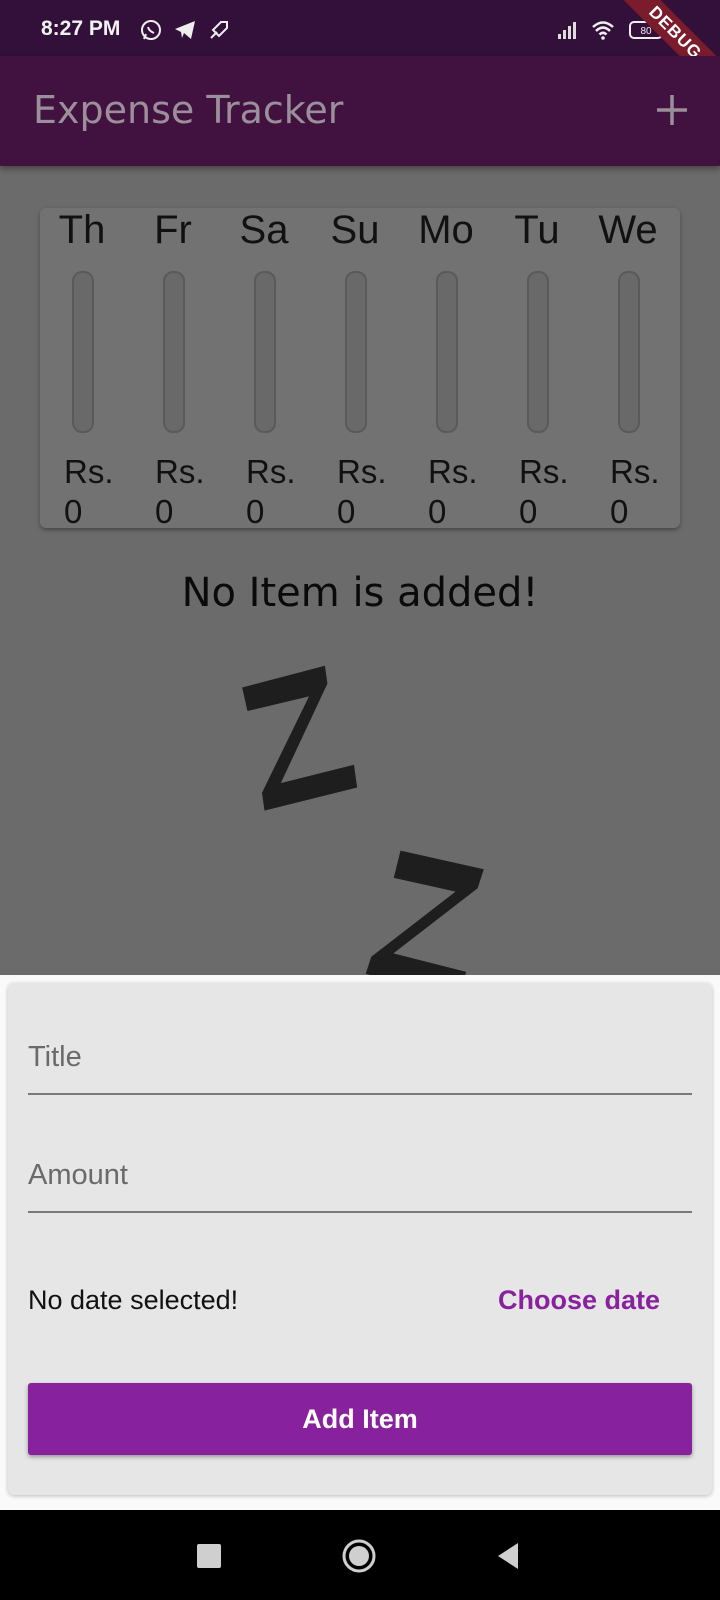 The width and height of the screenshot is (720, 1600). What do you see at coordinates (360, 1303) in the screenshot?
I see `date-row: No date selected! Choose date` at bounding box center [360, 1303].